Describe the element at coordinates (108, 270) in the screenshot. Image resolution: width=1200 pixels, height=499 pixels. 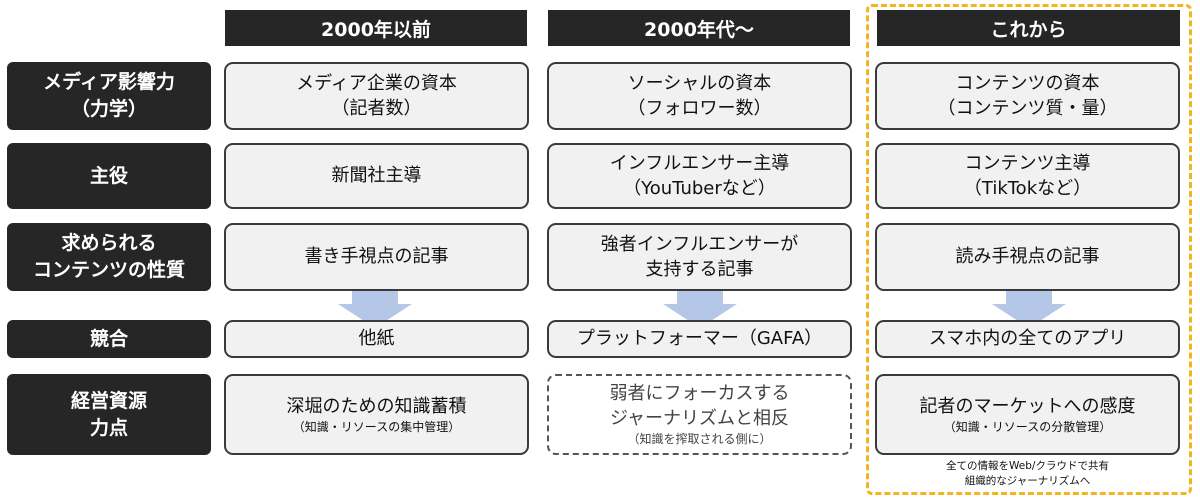
I see `row-header-line: コンテンツの性質` at that location.